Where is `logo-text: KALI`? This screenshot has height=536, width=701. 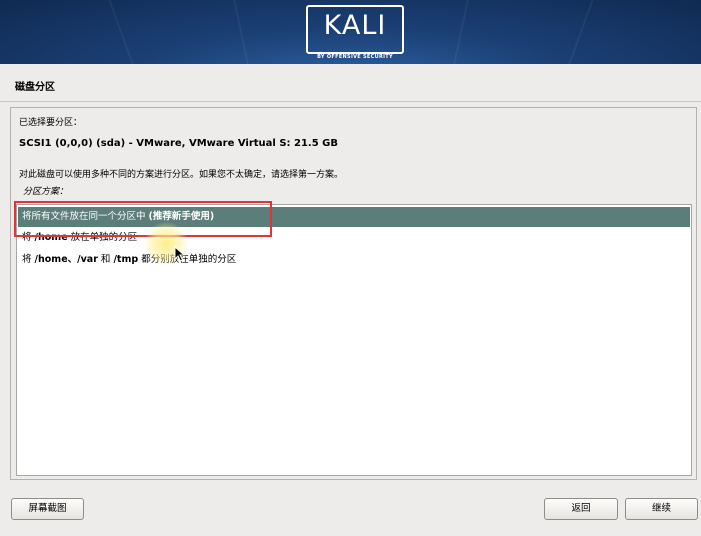
logo-text: KALI is located at coordinates (355, 25).